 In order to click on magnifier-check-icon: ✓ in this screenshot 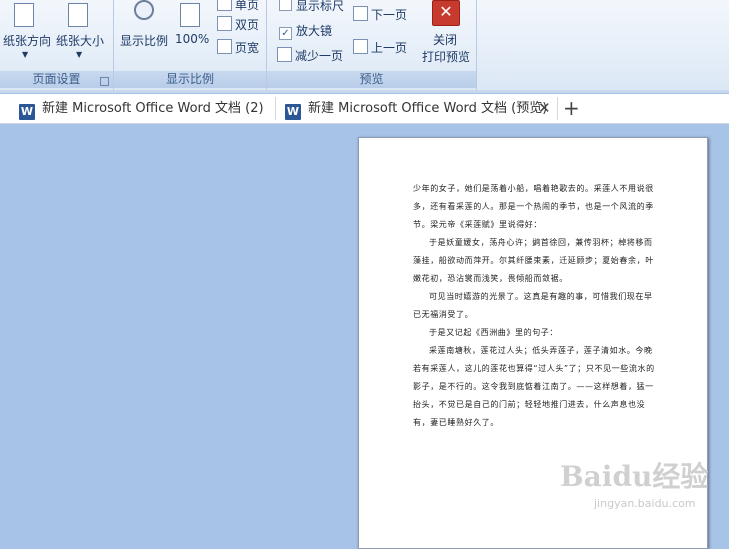, I will do `click(285, 33)`.